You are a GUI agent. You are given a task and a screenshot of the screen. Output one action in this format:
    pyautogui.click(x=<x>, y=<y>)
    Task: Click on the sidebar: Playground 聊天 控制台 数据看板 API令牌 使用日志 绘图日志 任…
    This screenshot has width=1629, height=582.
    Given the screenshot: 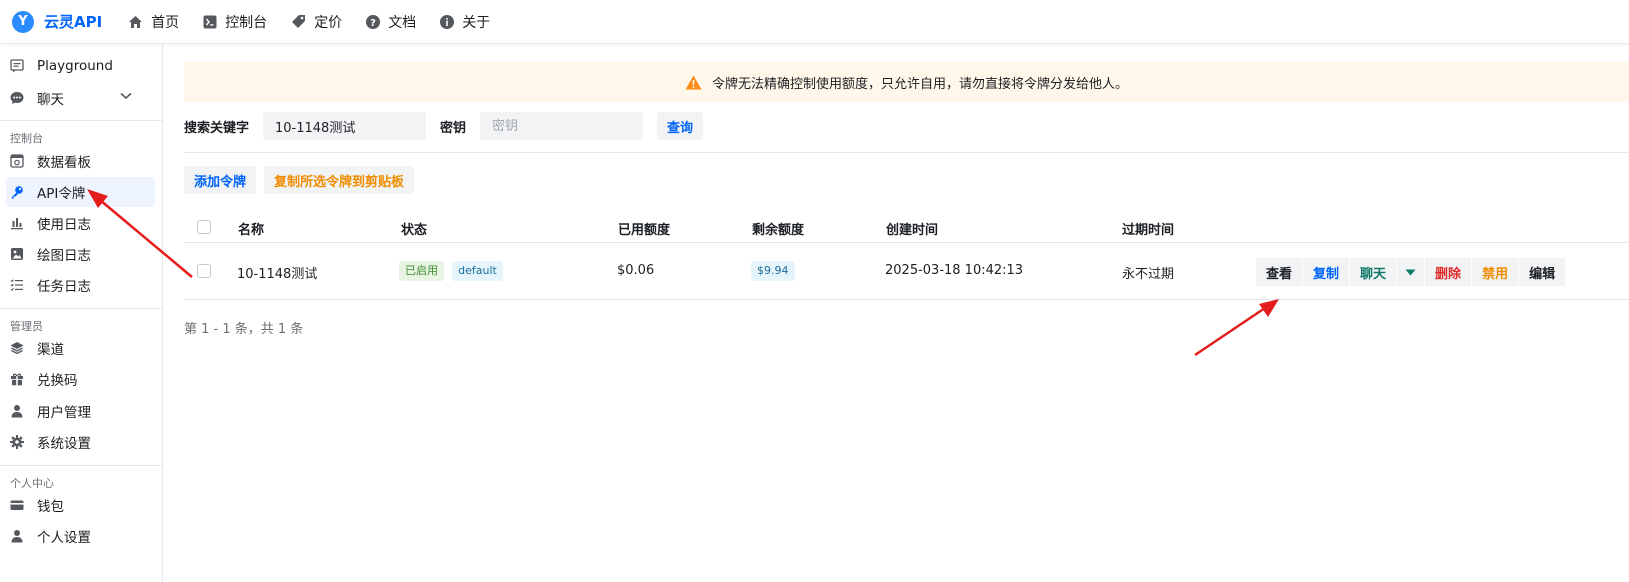 What is the action you would take?
    pyautogui.click(x=81, y=313)
    